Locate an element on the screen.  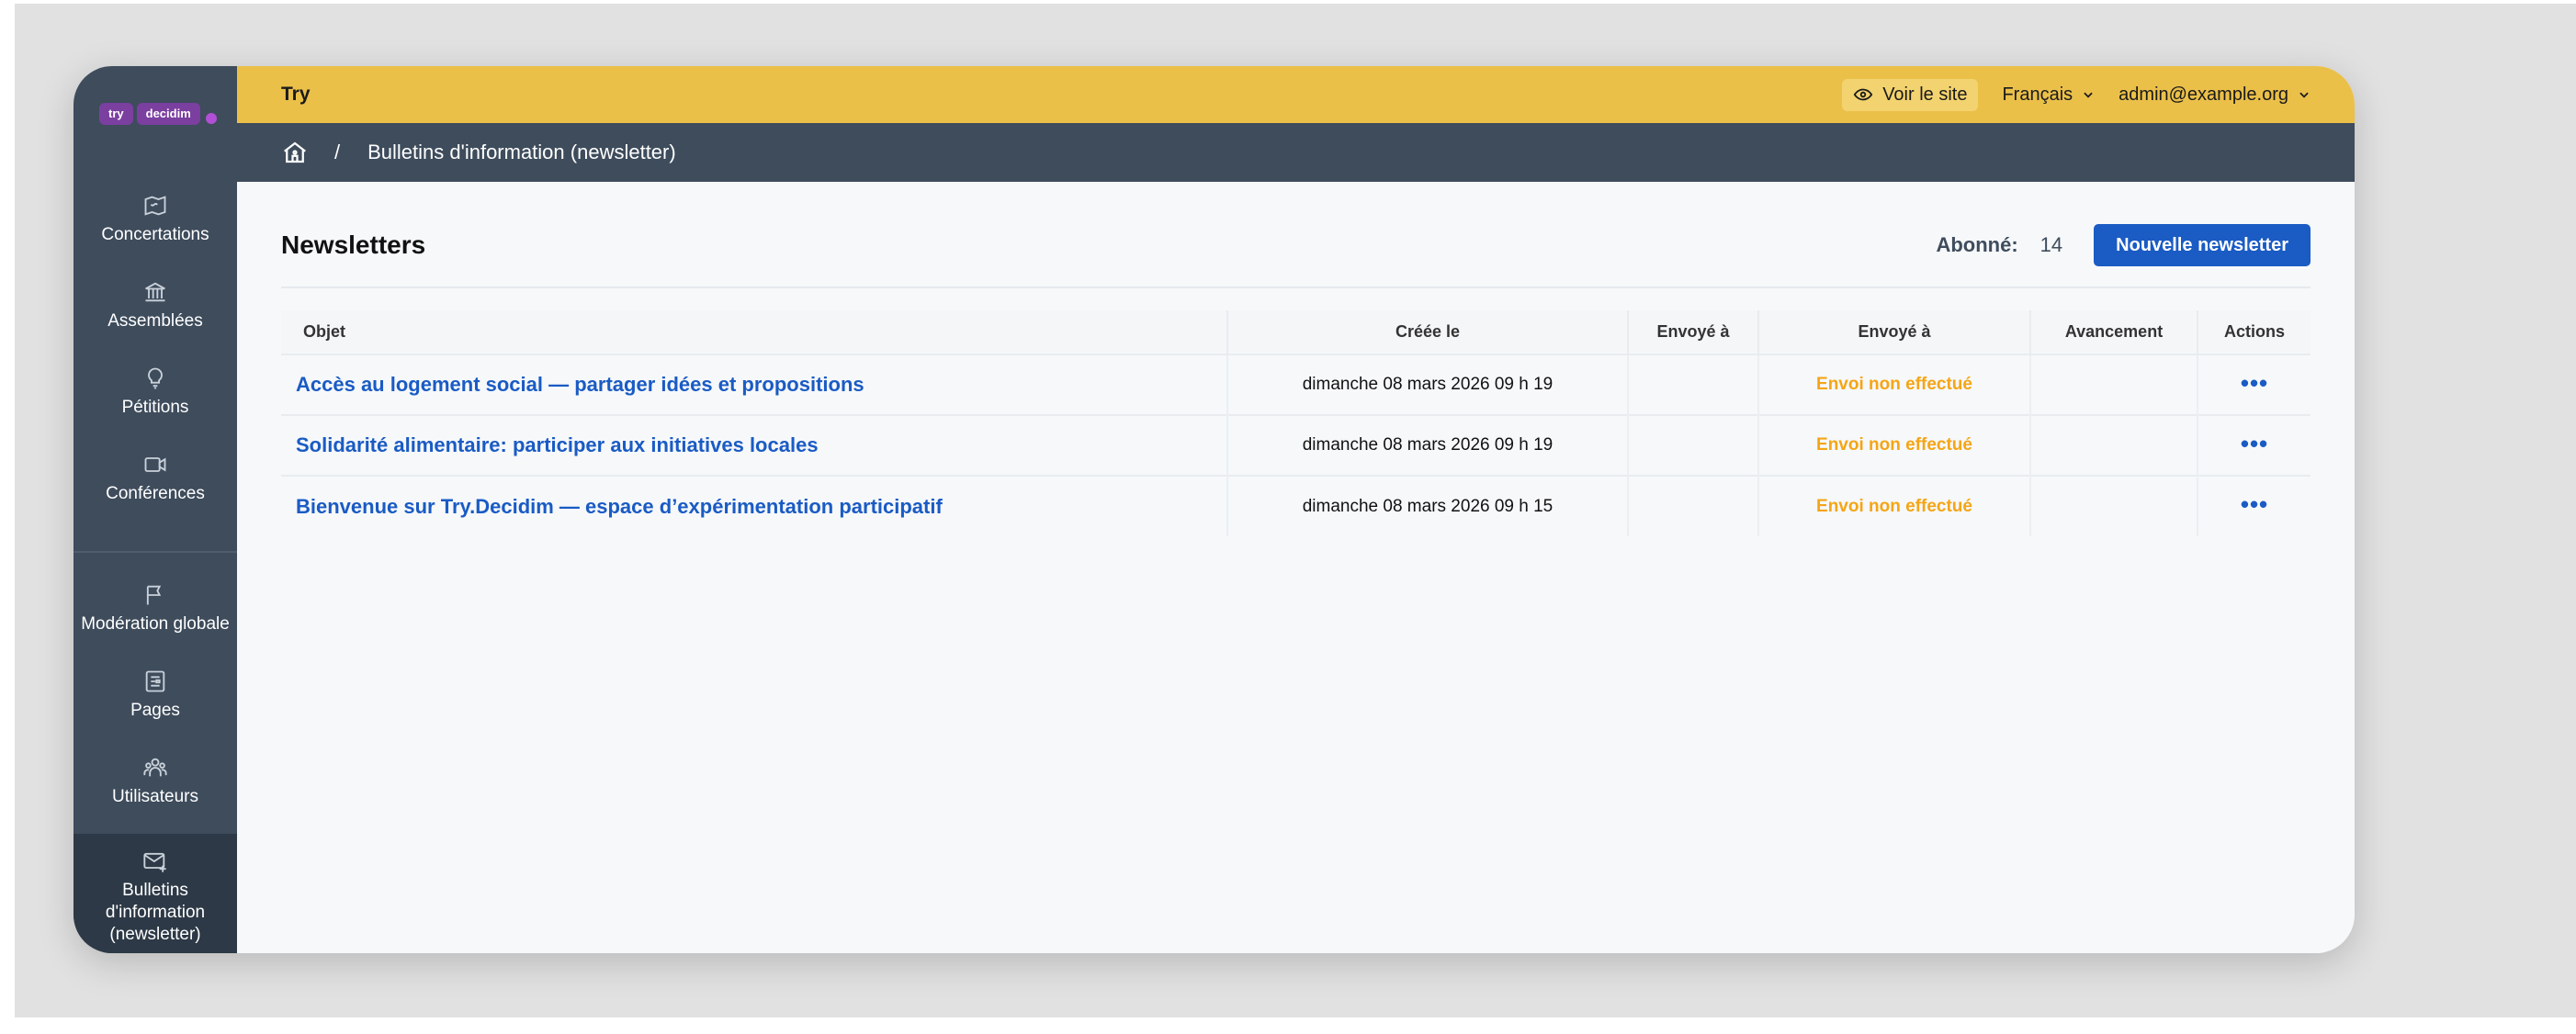
language-select: Français is located at coordinates (2048, 95).